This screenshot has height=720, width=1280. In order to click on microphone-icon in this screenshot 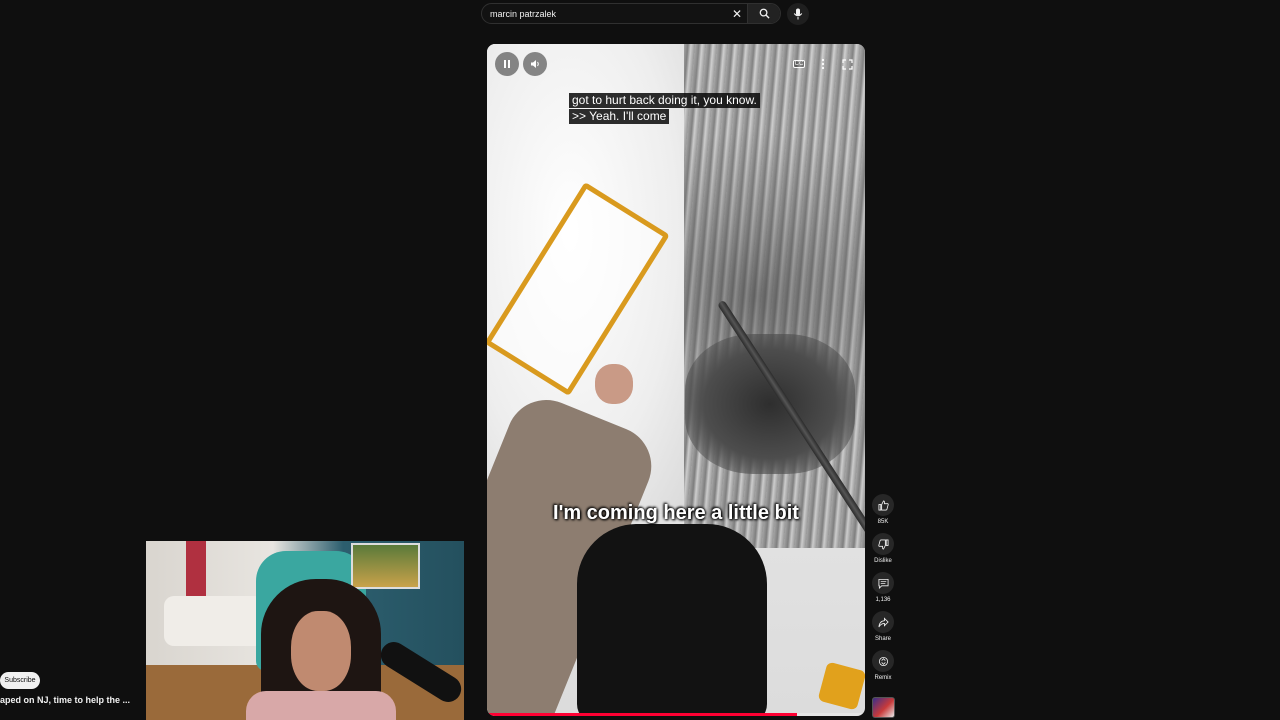, I will do `click(798, 14)`.